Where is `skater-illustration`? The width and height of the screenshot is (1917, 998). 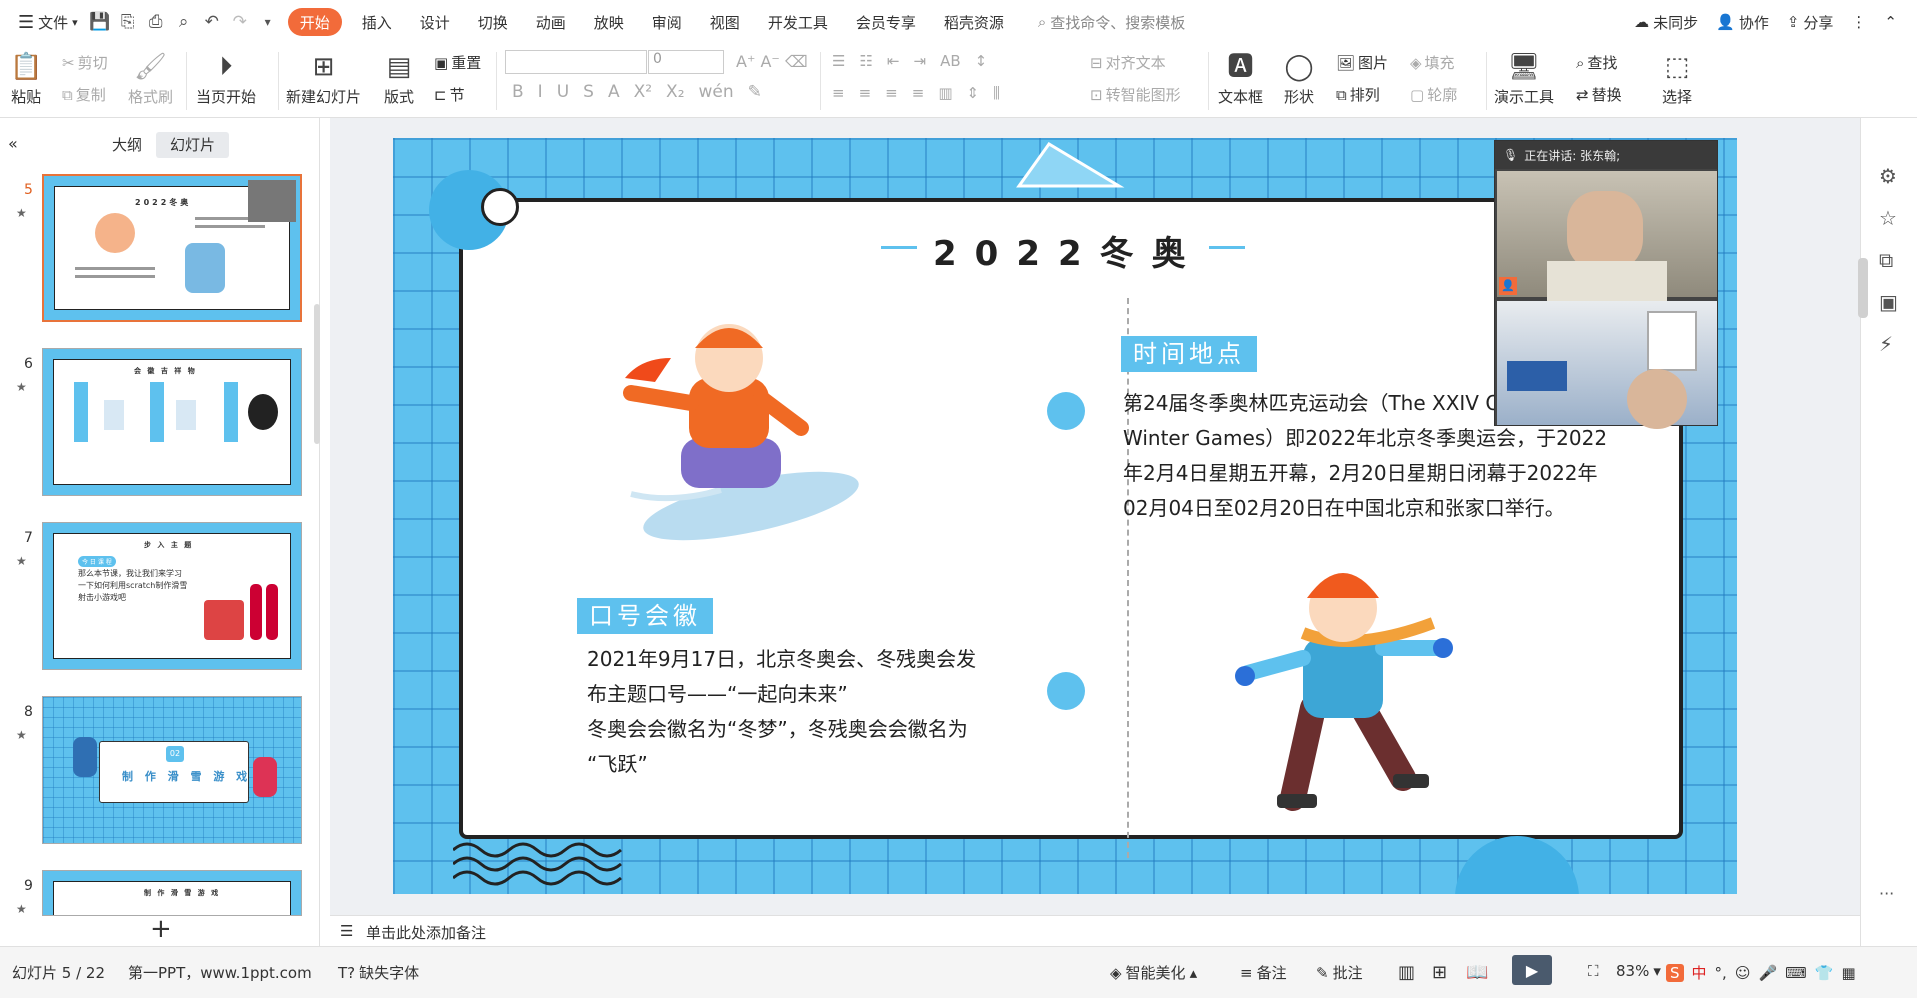
skater-illustration is located at coordinates (1353, 688).